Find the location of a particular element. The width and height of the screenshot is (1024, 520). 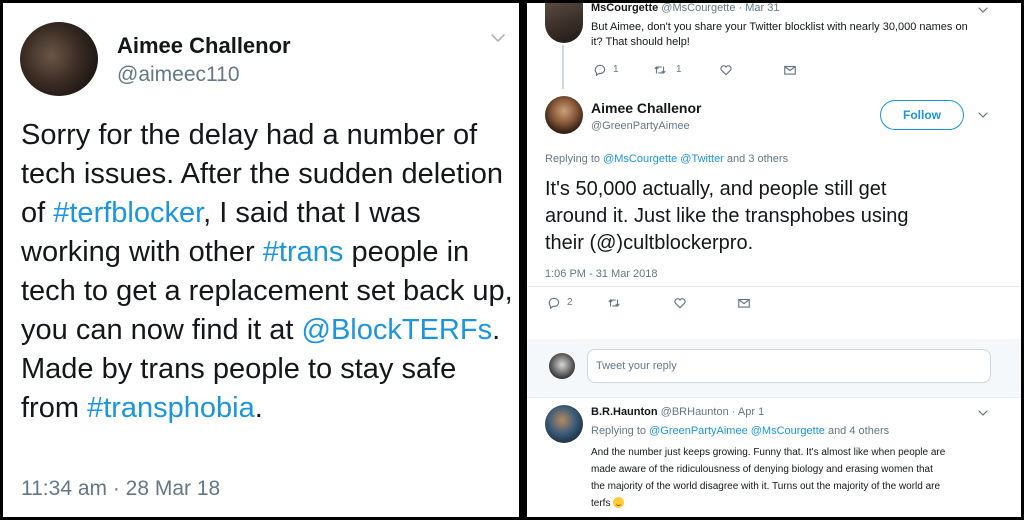

tweet-text: their (@)cultblockerpro. is located at coordinates (649, 243).